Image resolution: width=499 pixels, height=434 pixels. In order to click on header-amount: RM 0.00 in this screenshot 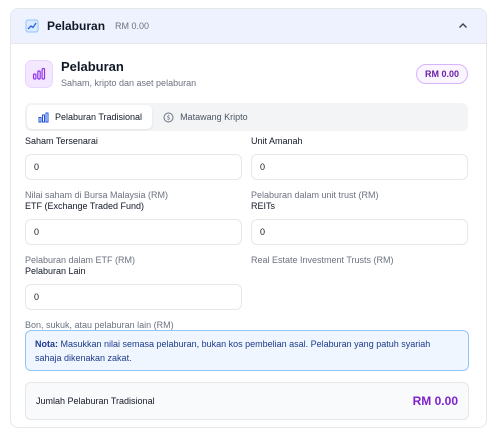, I will do `click(132, 26)`.